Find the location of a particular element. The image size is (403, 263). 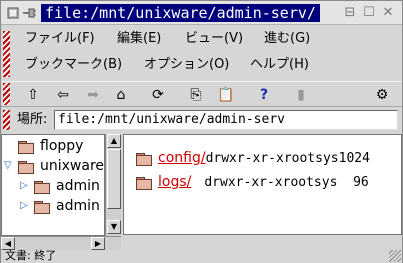

expanded-arrow-icon: ▽ is located at coordinates (9, 166).